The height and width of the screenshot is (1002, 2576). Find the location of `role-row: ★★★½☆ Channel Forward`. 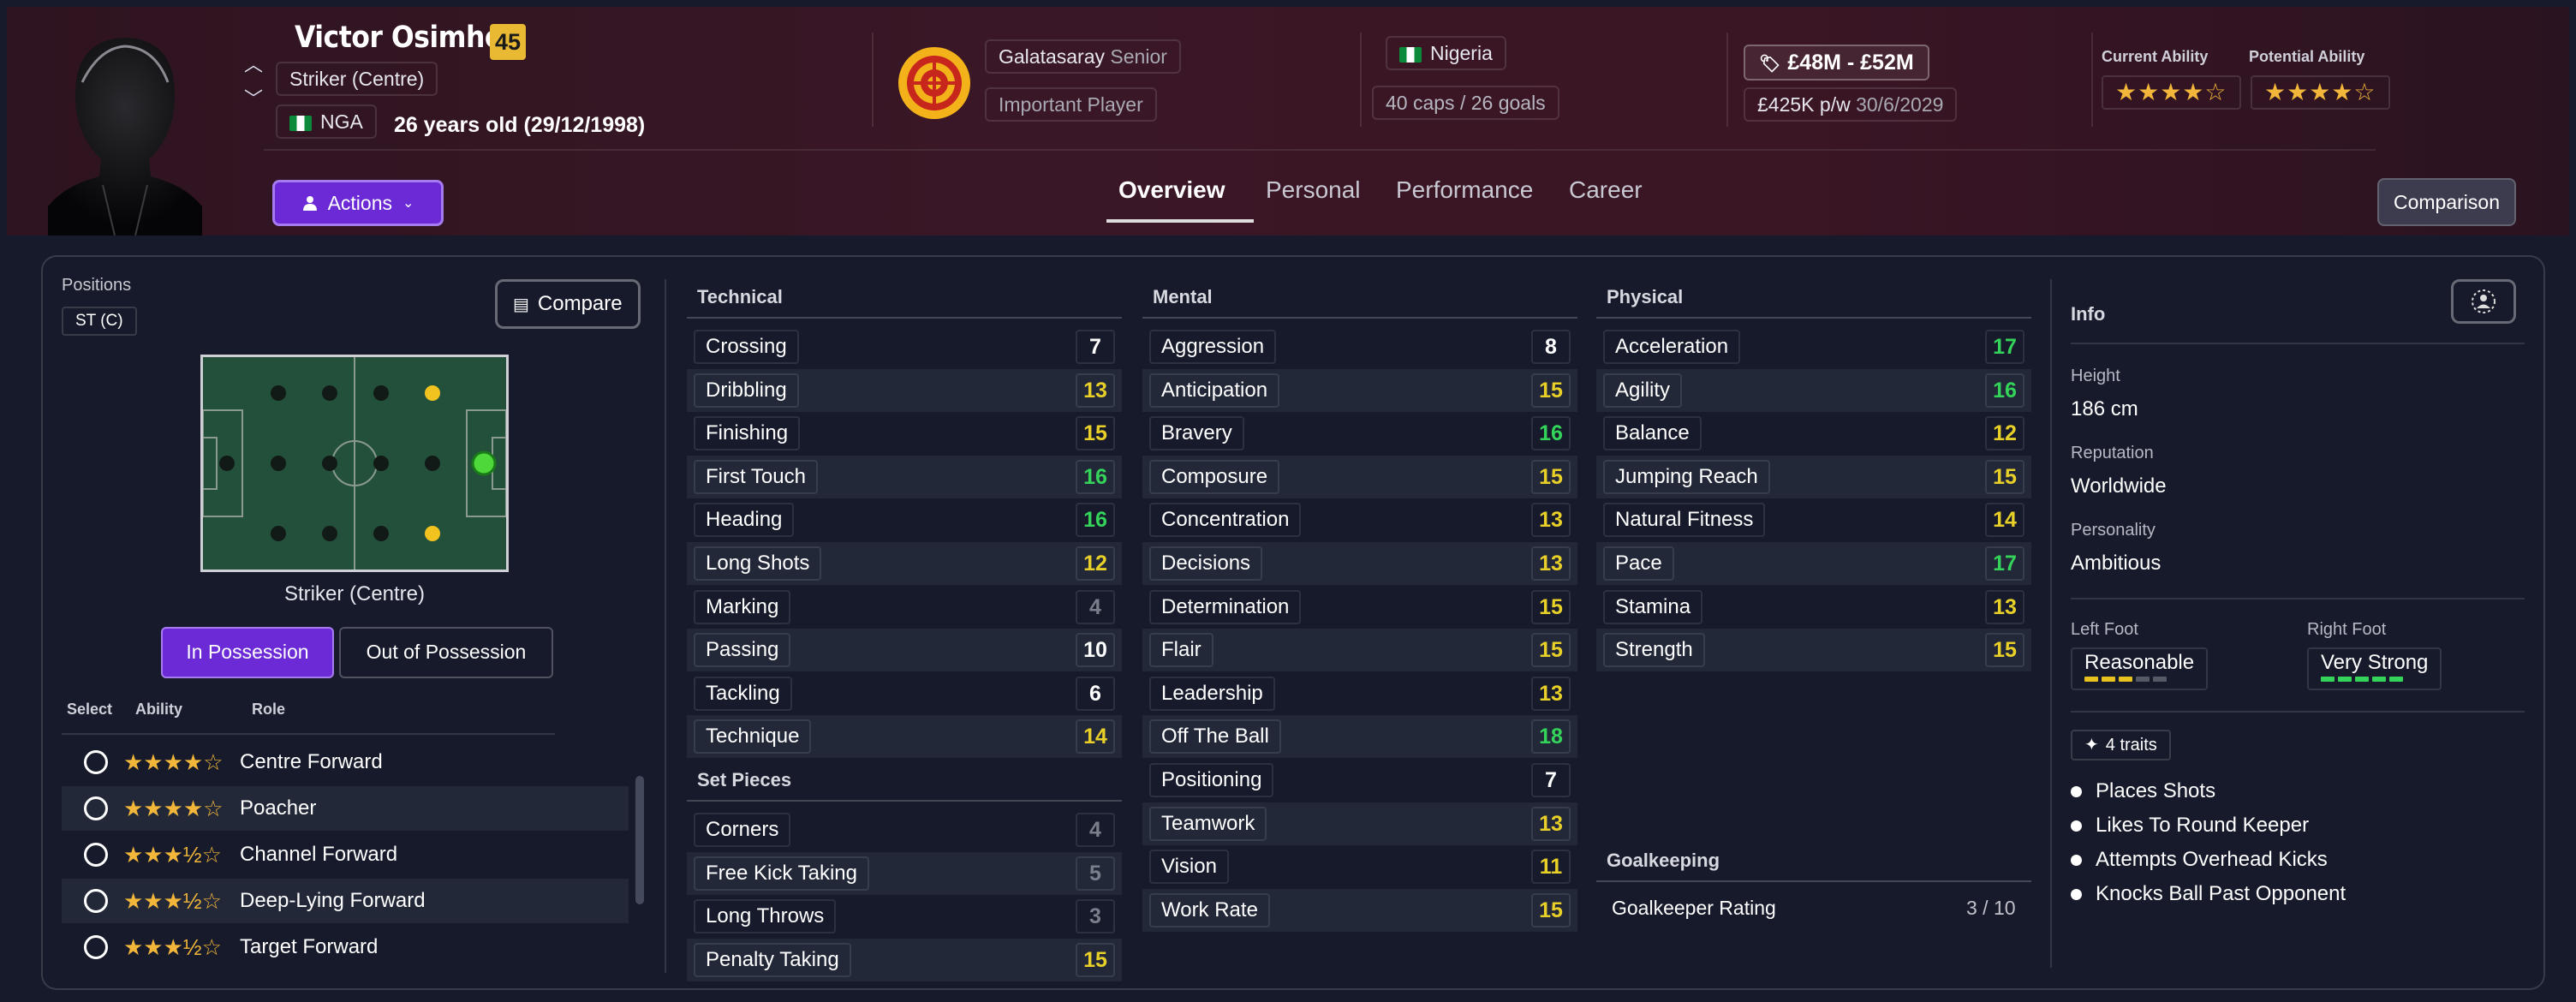

role-row: ★★★½☆ Channel Forward is located at coordinates (345, 854).